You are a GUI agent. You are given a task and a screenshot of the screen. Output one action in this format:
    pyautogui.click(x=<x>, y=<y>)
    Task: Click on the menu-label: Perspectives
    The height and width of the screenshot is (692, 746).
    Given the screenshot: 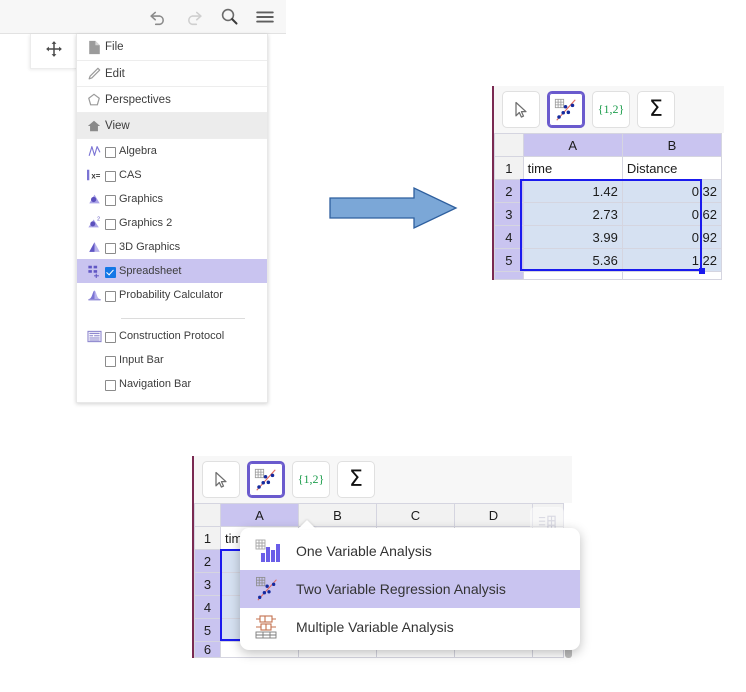 What is the action you would take?
    pyautogui.click(x=138, y=99)
    